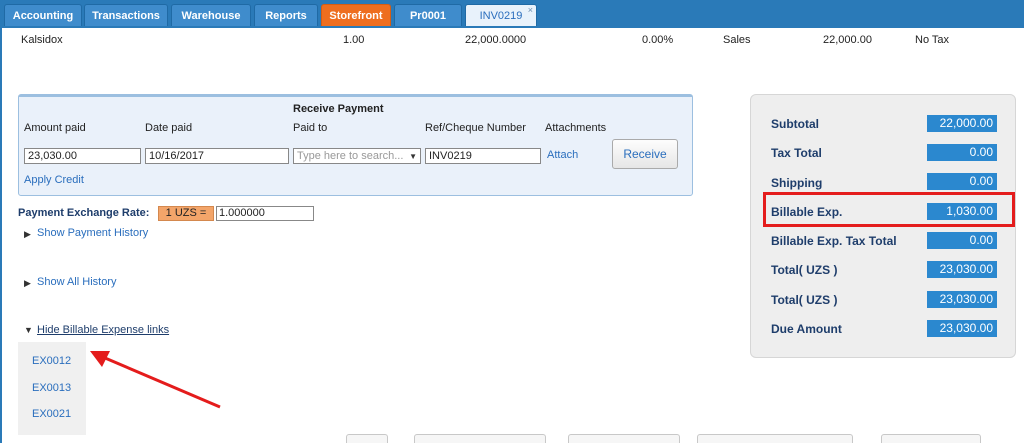 Image resolution: width=1024 pixels, height=443 pixels. Describe the element at coordinates (84, 213) in the screenshot. I see `exchange-rate-label: Payment Exchange Rate:` at that location.